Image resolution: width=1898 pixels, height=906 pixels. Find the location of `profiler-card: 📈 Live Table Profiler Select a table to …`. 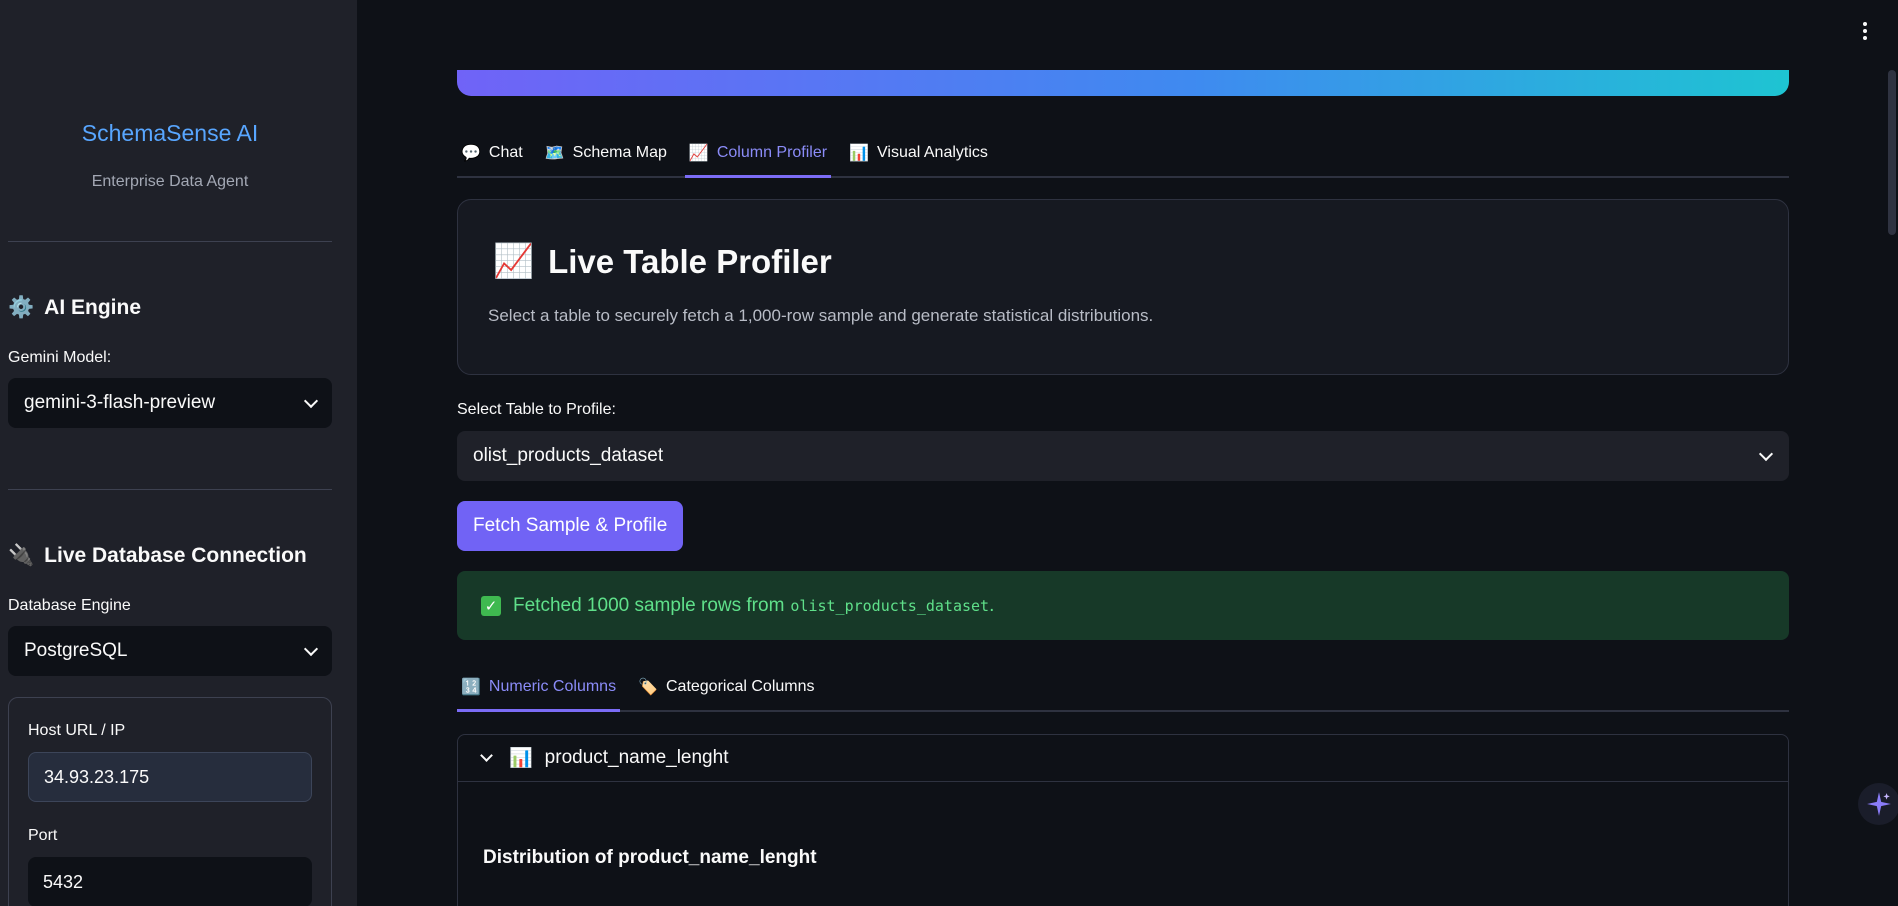

profiler-card: 📈 Live Table Profiler Select a table to … is located at coordinates (1123, 287).